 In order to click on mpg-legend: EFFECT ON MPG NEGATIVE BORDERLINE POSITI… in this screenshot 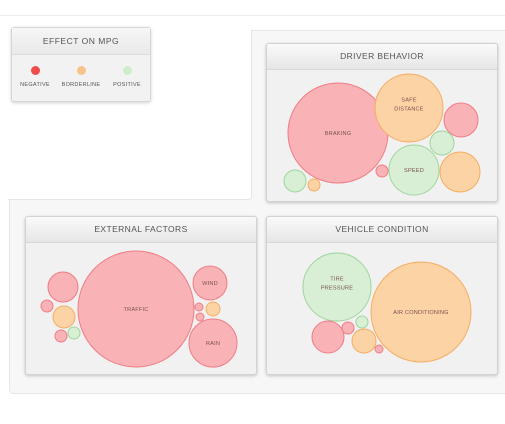, I will do `click(81, 64)`.